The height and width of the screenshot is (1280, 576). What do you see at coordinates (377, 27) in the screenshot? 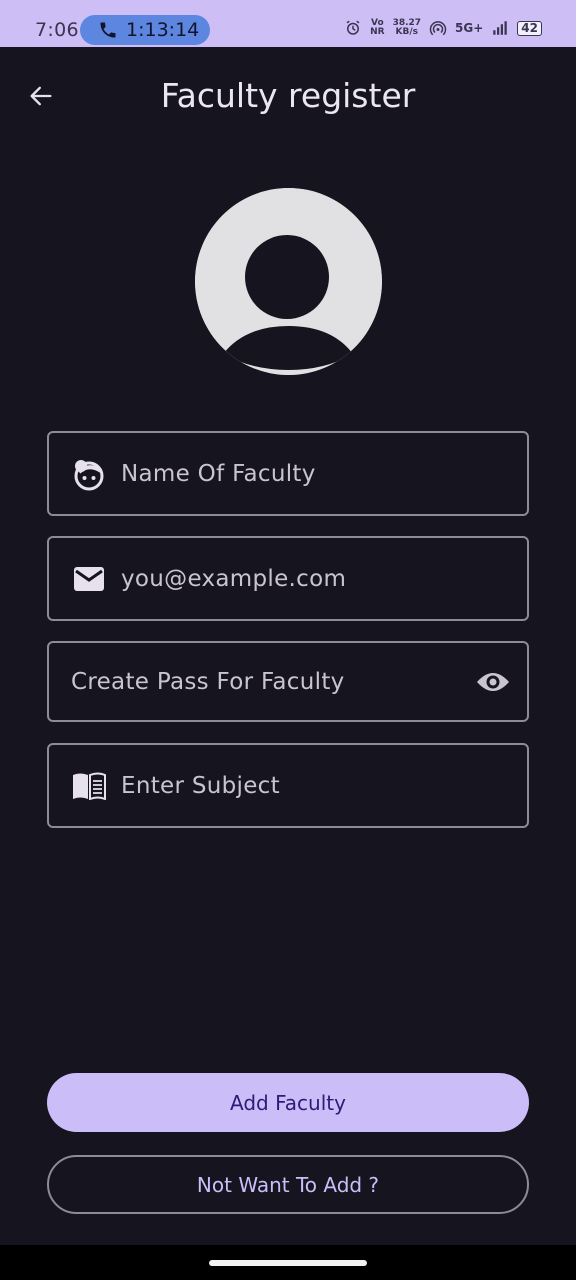
I see `volte-indicator: Vo NR` at bounding box center [377, 27].